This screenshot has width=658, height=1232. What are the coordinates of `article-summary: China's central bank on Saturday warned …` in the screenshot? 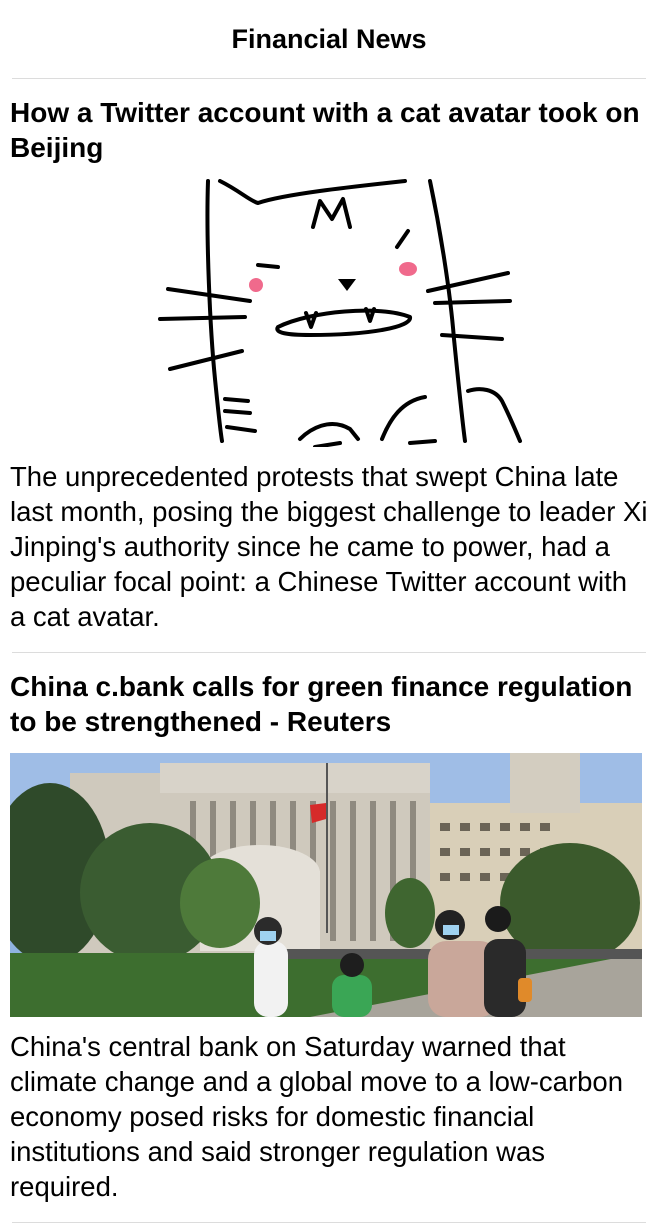 It's located at (317, 1116).